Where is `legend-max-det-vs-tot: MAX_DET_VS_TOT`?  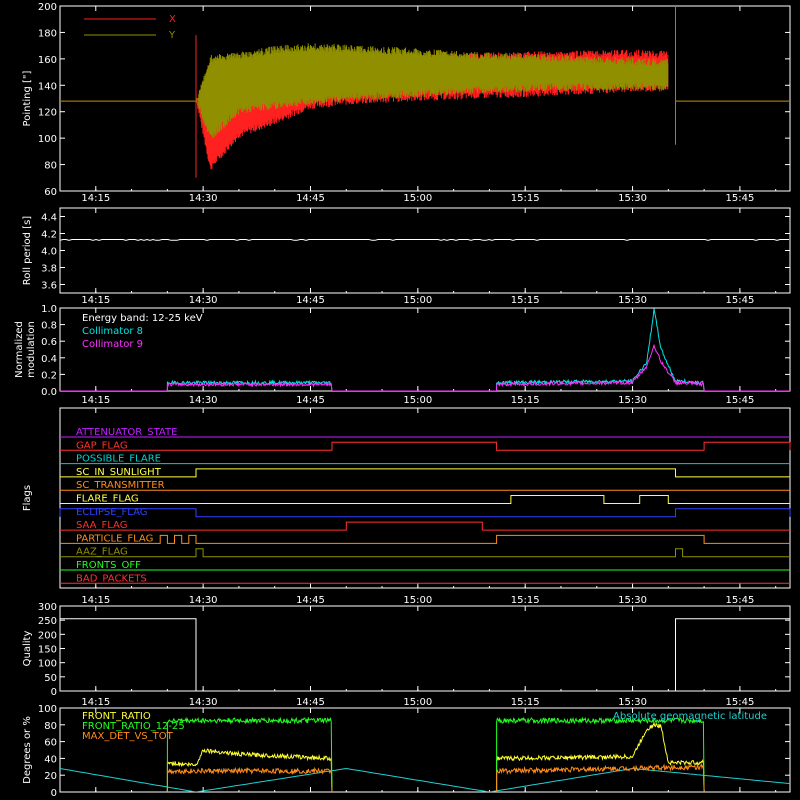 legend-max-det-vs-tot: MAX_DET_VS_TOT is located at coordinates (128, 736).